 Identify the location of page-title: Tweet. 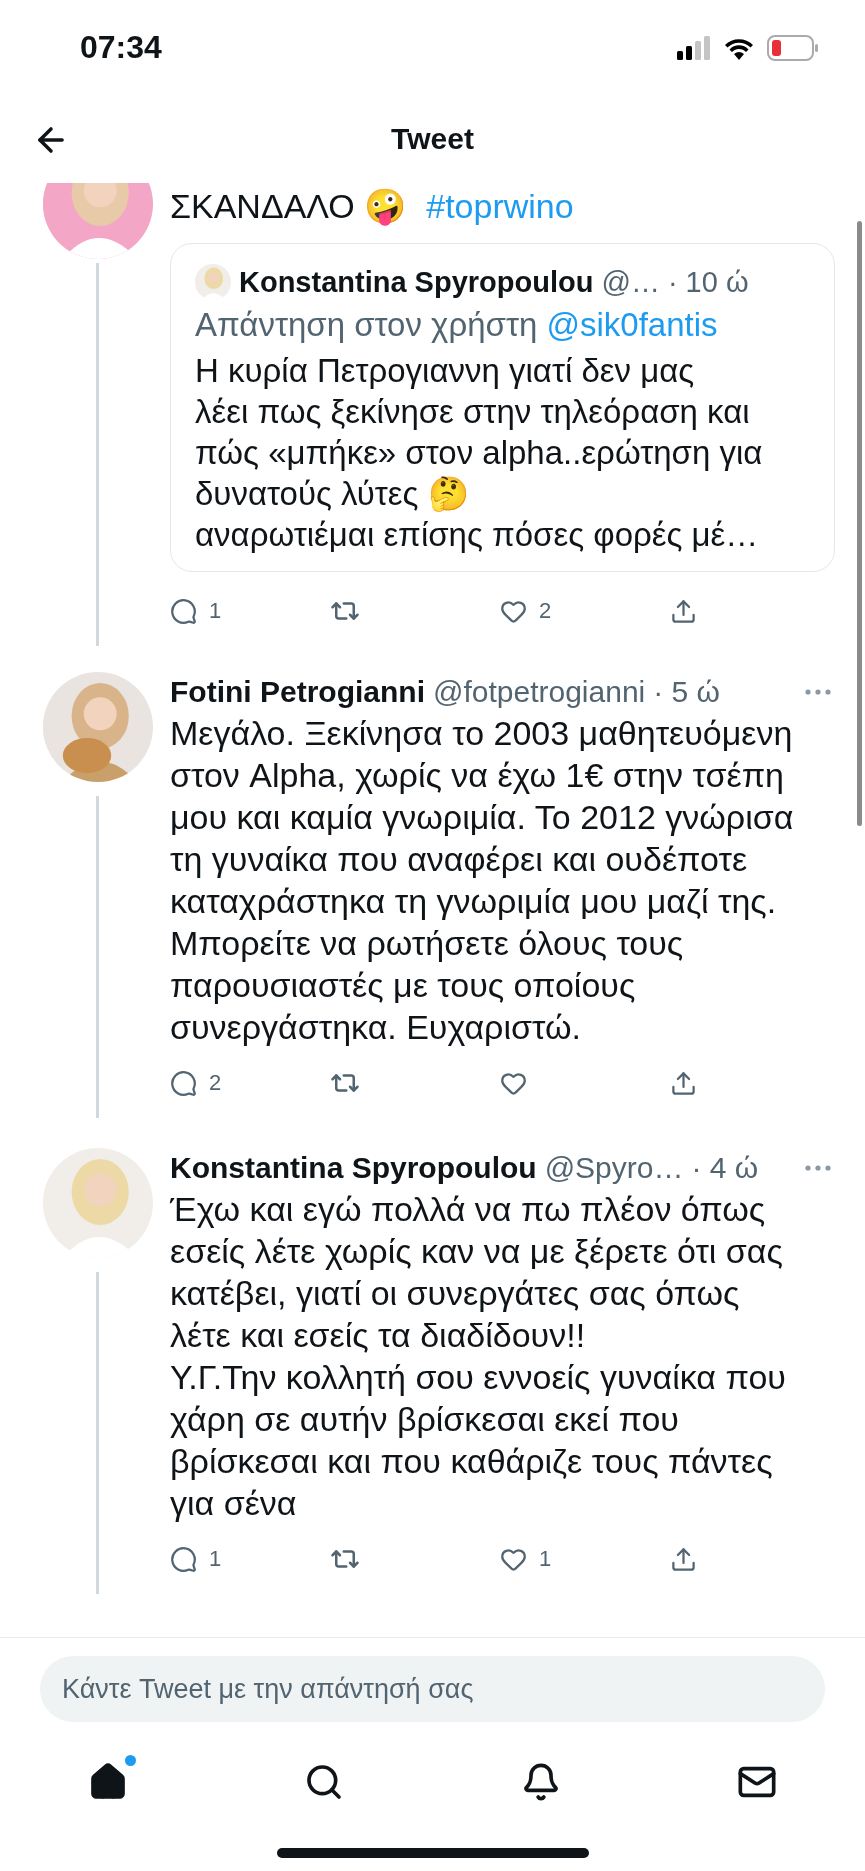
(432, 139).